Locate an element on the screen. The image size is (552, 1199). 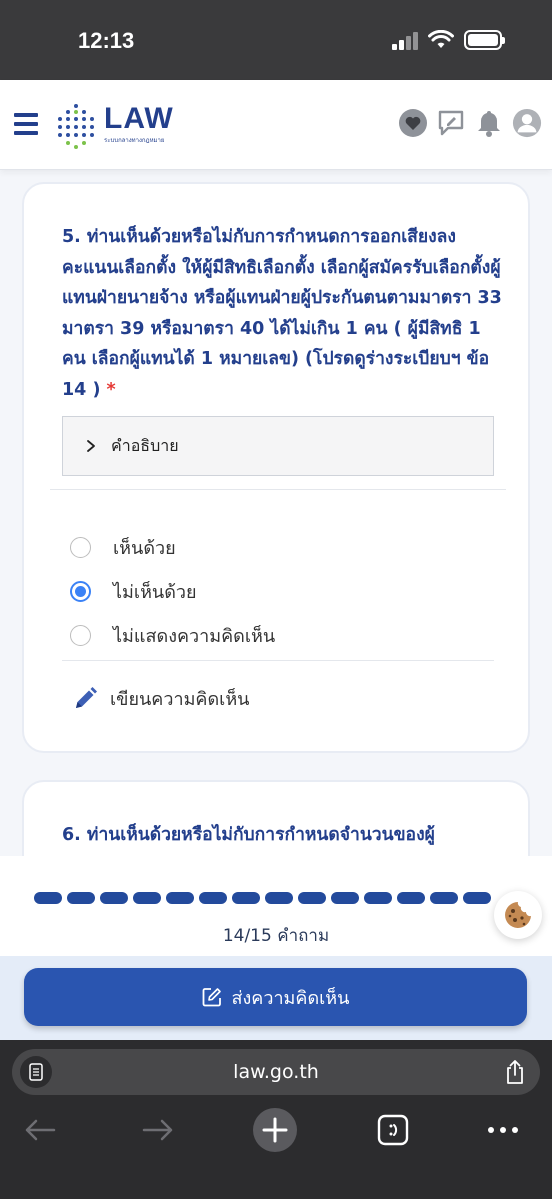
heart-icon is located at coordinates (413, 123).